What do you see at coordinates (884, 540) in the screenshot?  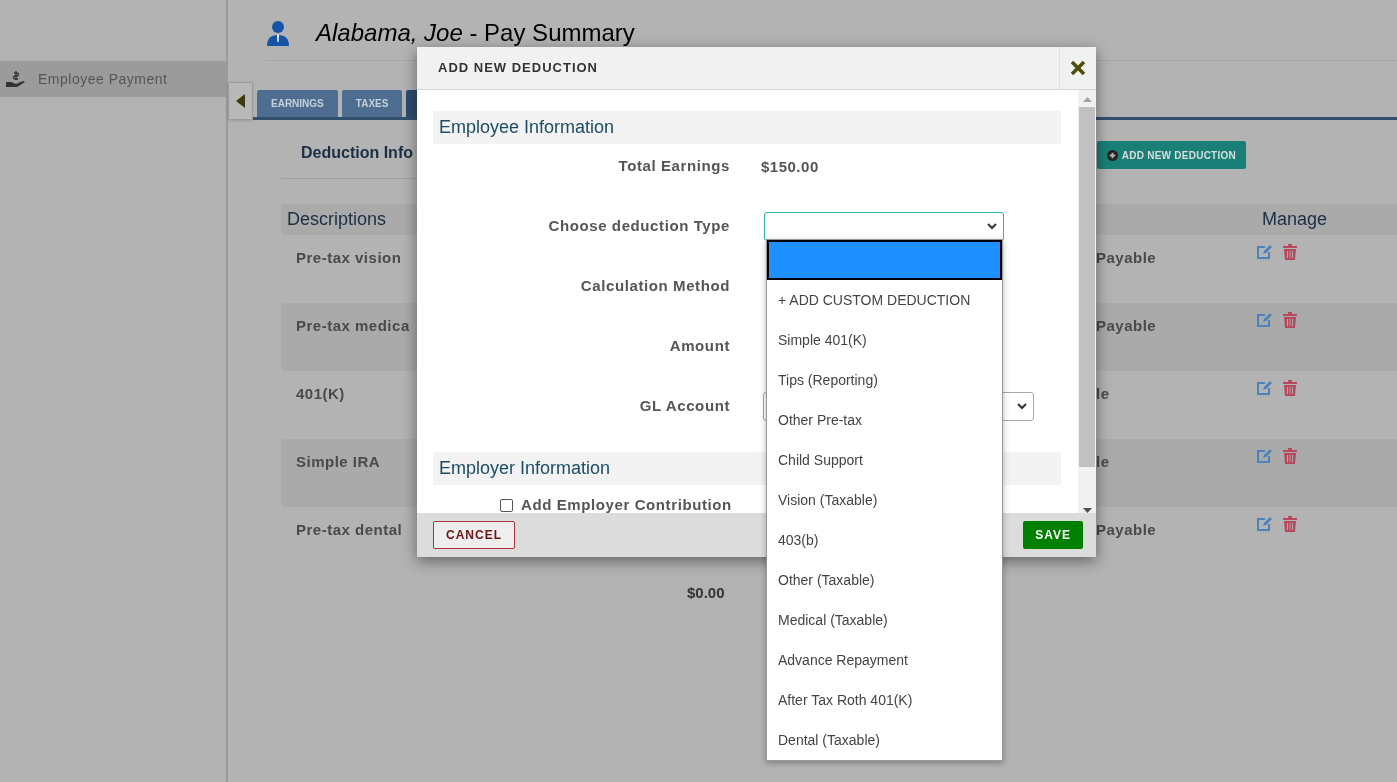 I see `dropdown-option: 403(b)` at bounding box center [884, 540].